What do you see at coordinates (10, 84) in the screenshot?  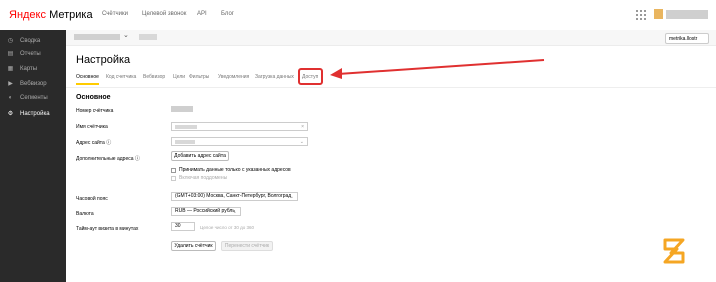 I see `play-icon: ▶` at bounding box center [10, 84].